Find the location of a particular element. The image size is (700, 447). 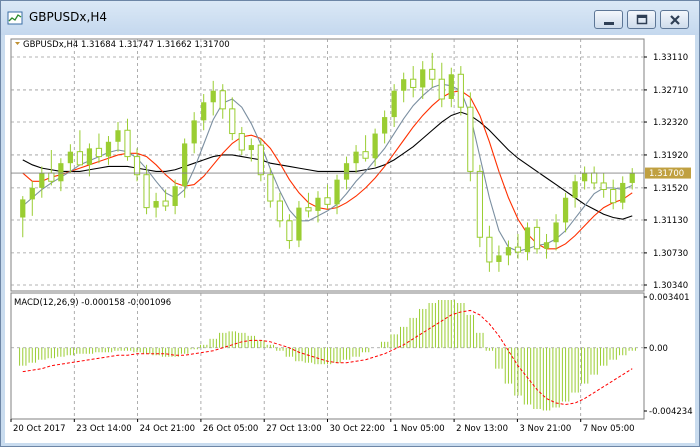

time-tick-label: 7 Nov 05:00 is located at coordinates (609, 429).